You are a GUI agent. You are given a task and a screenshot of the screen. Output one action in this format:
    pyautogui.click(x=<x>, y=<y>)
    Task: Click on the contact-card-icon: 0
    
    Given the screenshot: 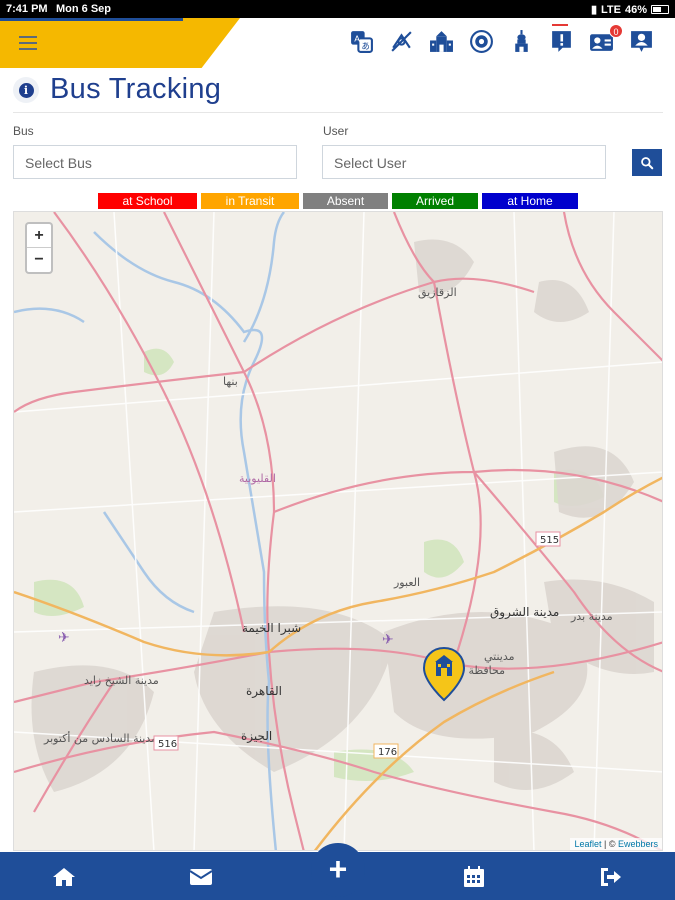 What is the action you would take?
    pyautogui.click(x=605, y=39)
    